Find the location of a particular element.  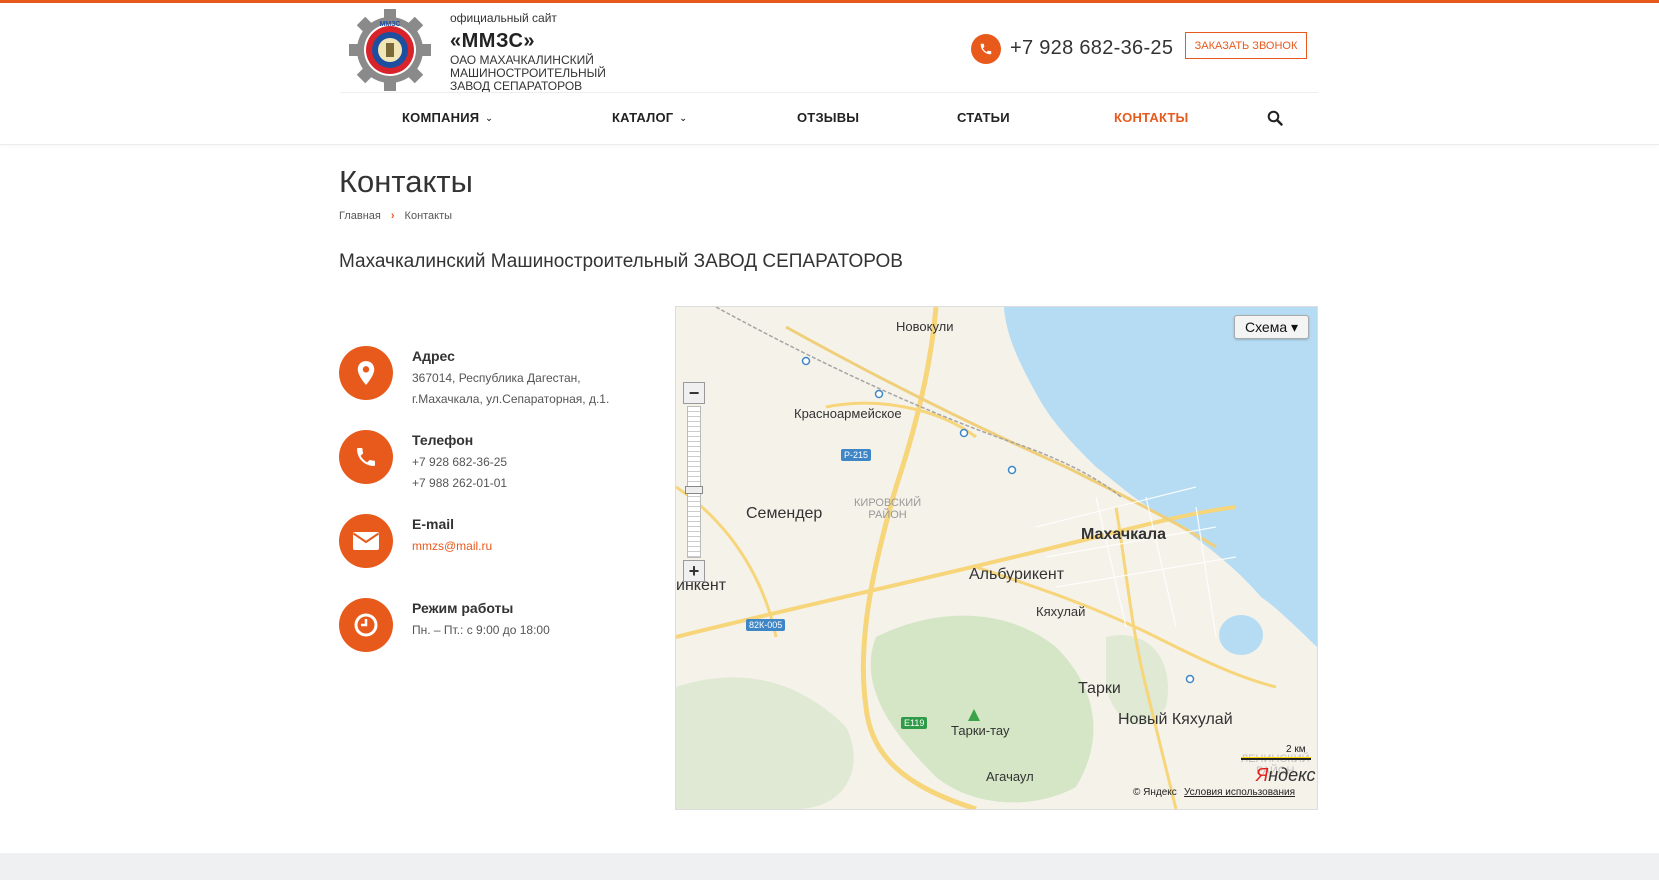

logo-text: ММЗС is located at coordinates (390, 24).